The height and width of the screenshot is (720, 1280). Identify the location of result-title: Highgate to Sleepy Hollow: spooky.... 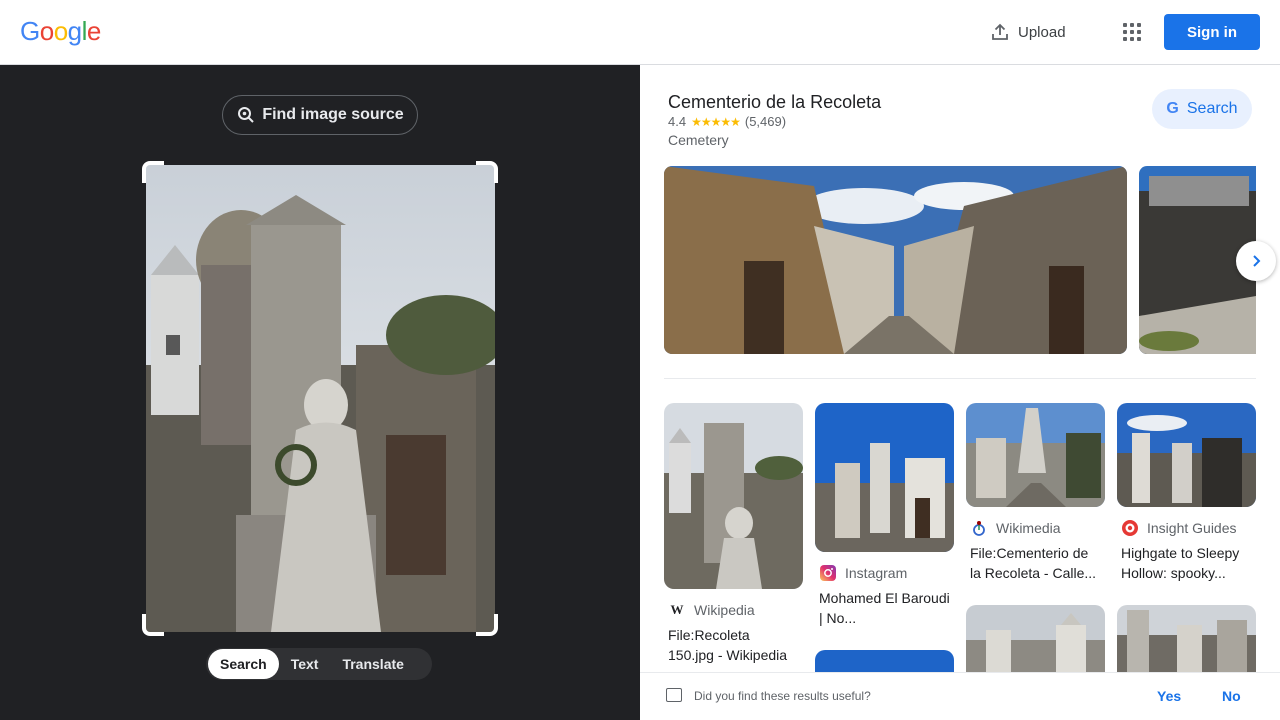
(1186, 563).